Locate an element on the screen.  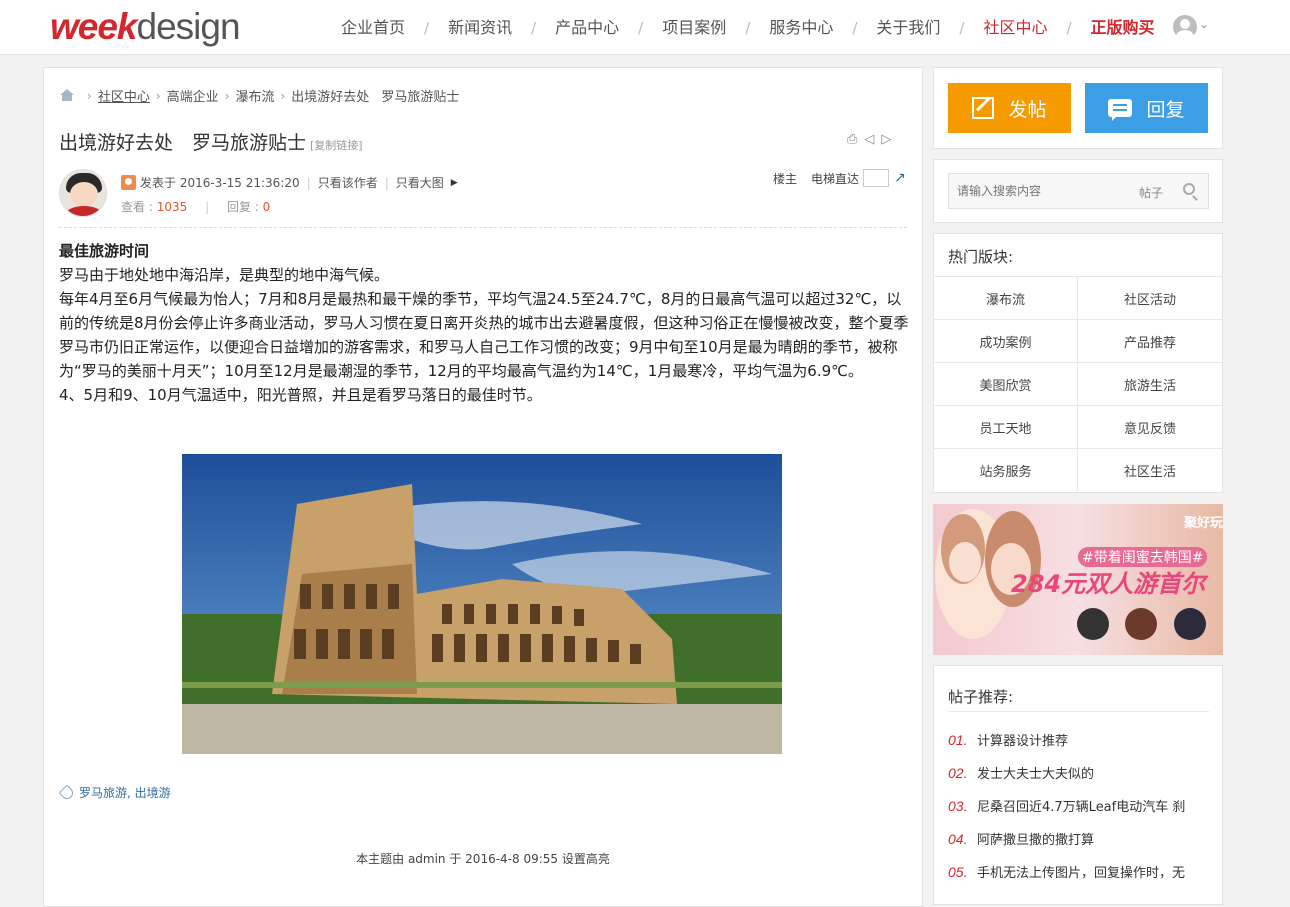
recommend-item: 04. 阿萨撒旦撒的撒打算 is located at coordinates (1082, 838).